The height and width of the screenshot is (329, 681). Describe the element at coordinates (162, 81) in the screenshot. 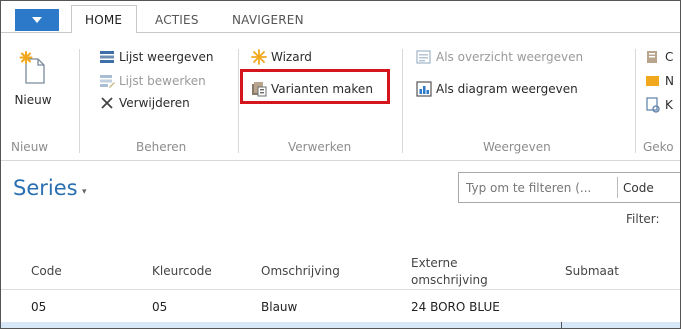

I see `list-edit-label: Lijst bewerken` at that location.